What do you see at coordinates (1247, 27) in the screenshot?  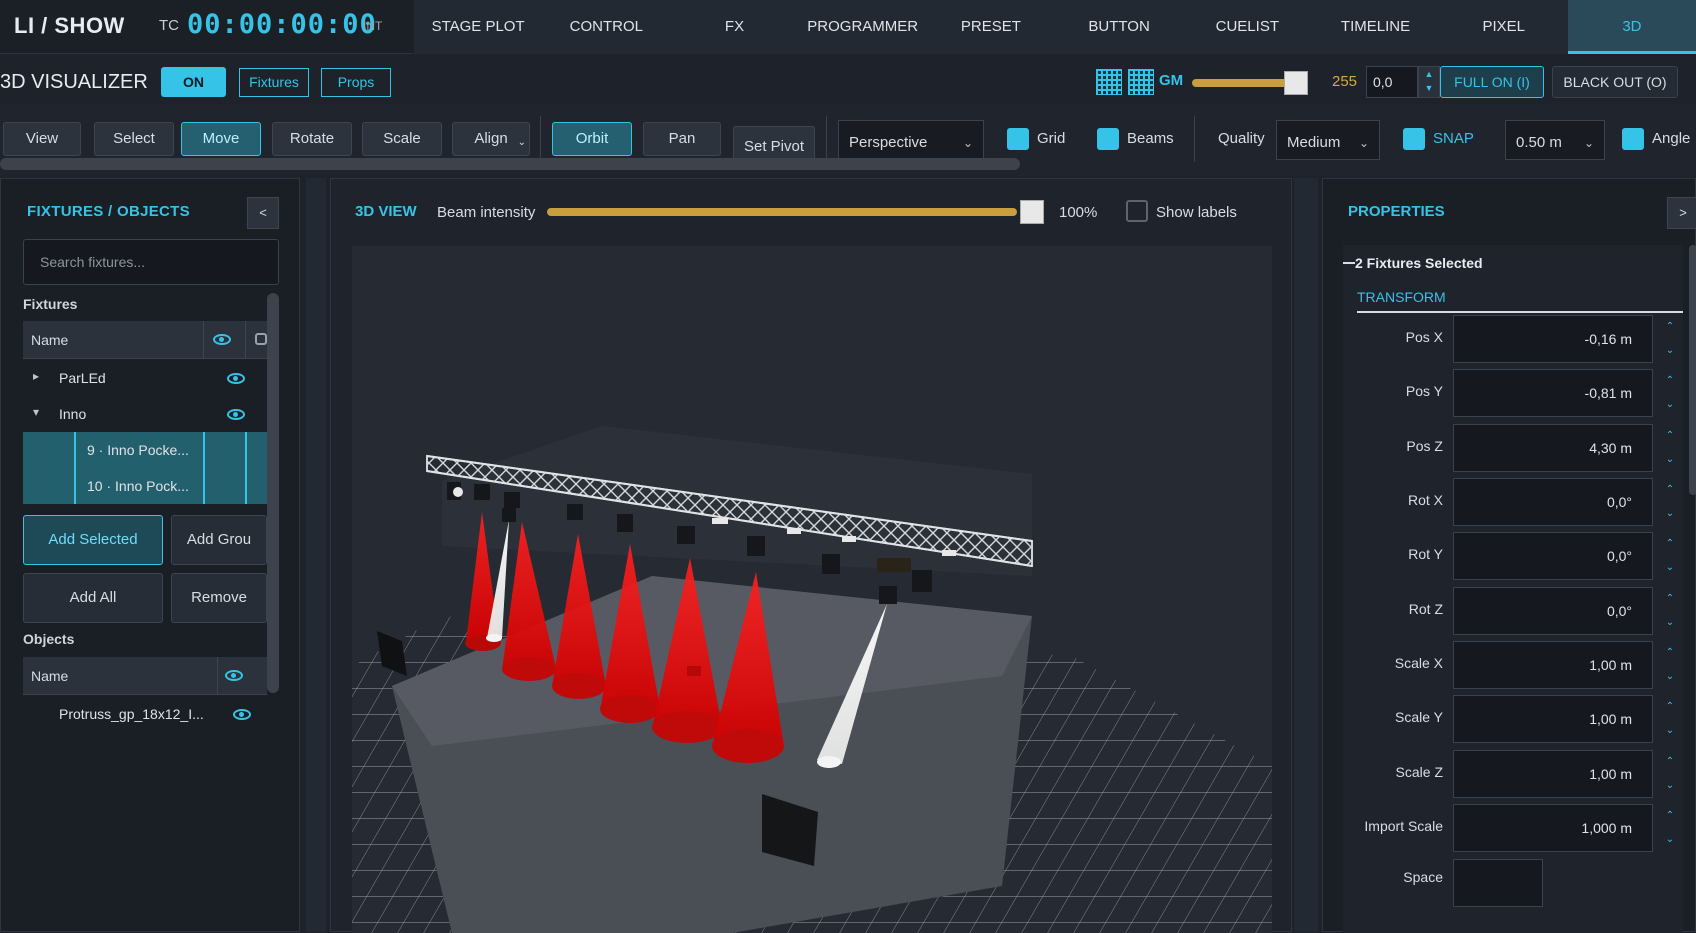 I see `tab-cuelist: CUELIST` at bounding box center [1247, 27].